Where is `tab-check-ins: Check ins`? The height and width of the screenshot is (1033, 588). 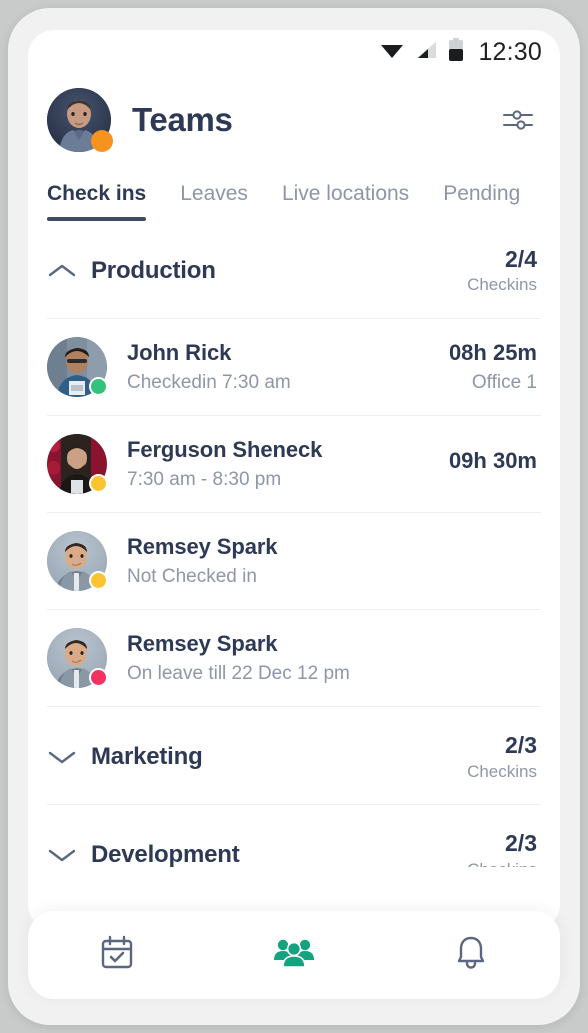 tab-check-ins: Check ins is located at coordinates (97, 201).